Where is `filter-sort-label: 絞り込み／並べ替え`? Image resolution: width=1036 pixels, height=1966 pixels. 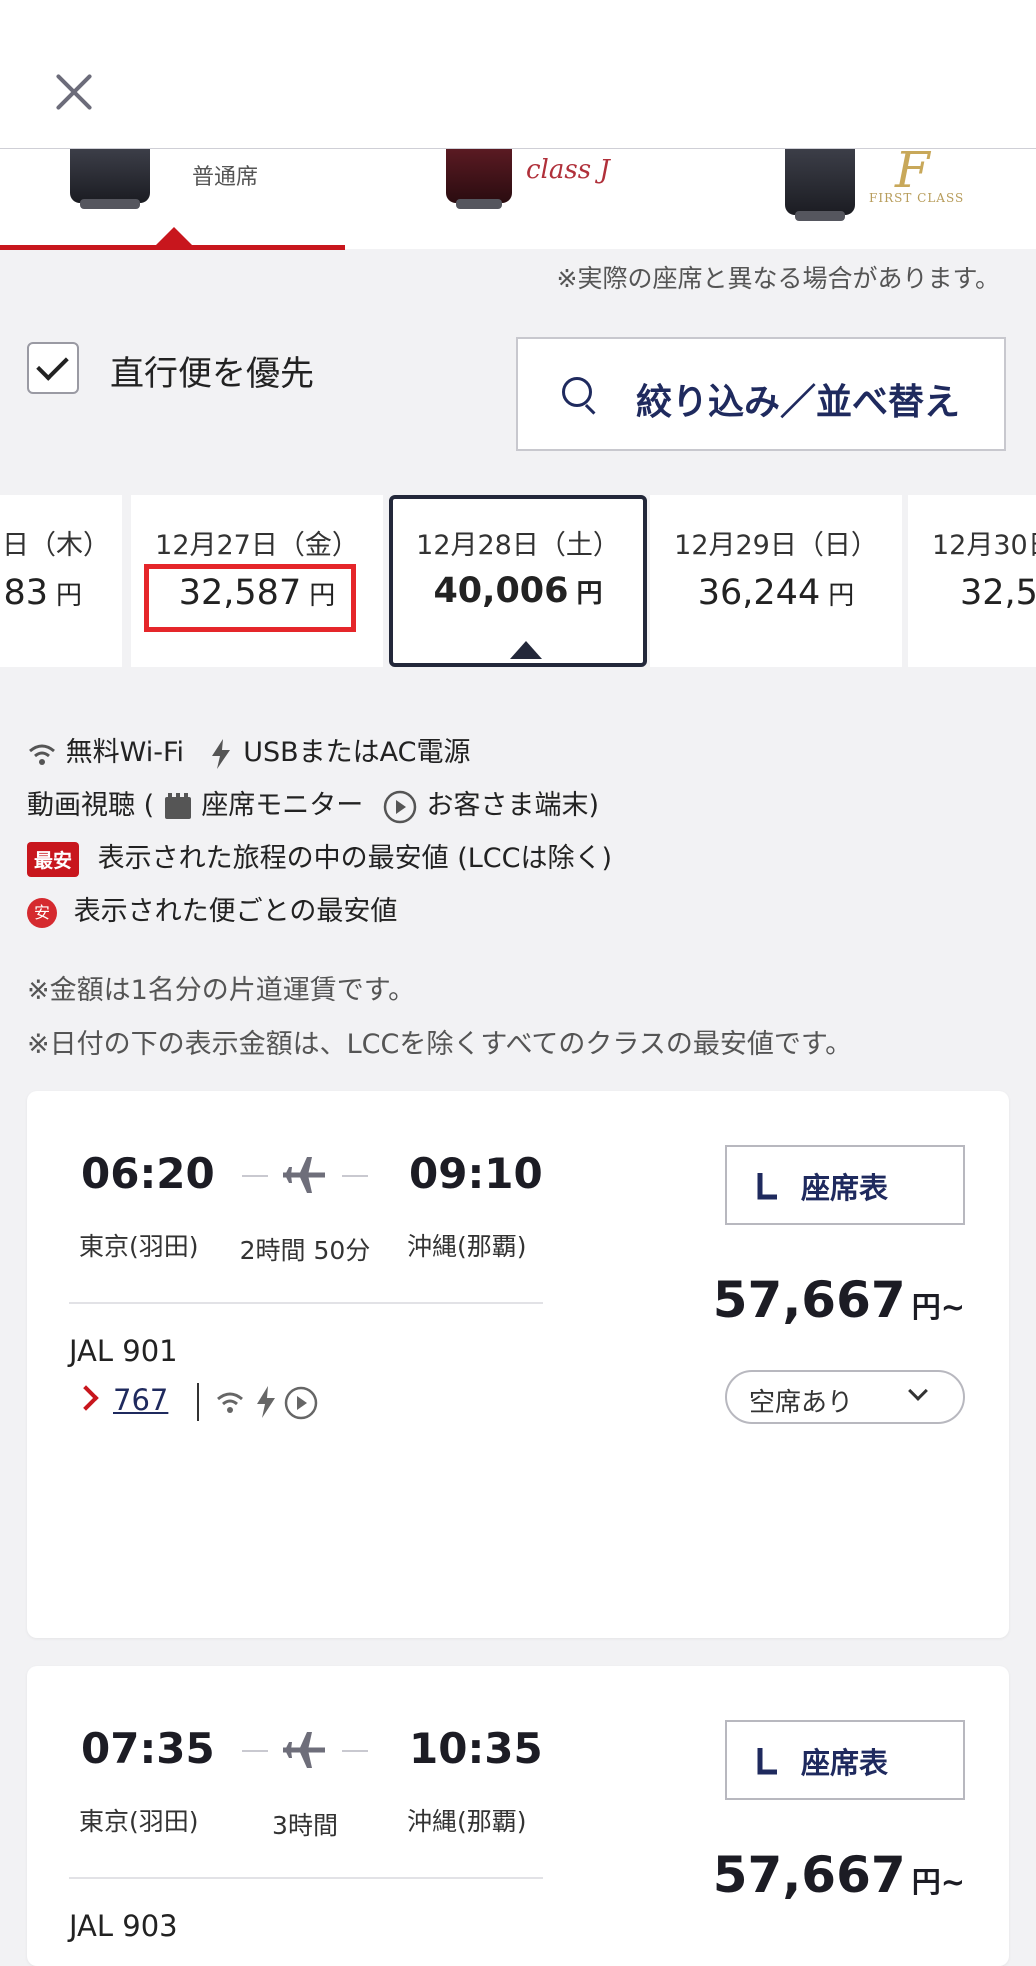
filter-sort-label: 絞り込み／並べ替え is located at coordinates (798, 402).